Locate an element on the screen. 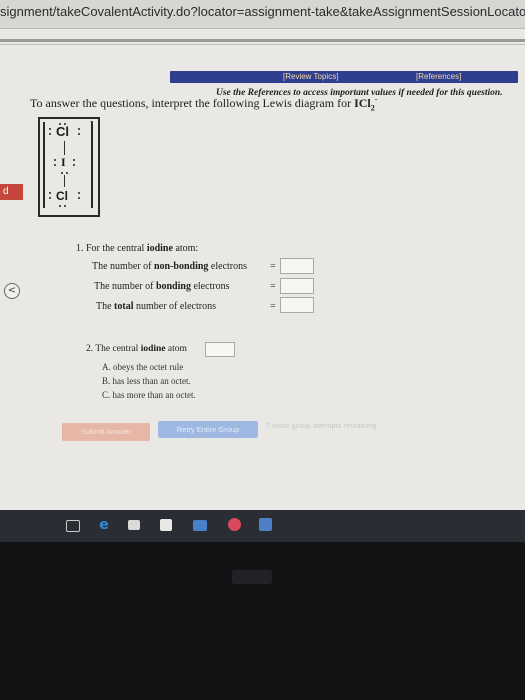 The height and width of the screenshot is (700, 525). lewis-atom-bottom: Cl is located at coordinates (62, 196).